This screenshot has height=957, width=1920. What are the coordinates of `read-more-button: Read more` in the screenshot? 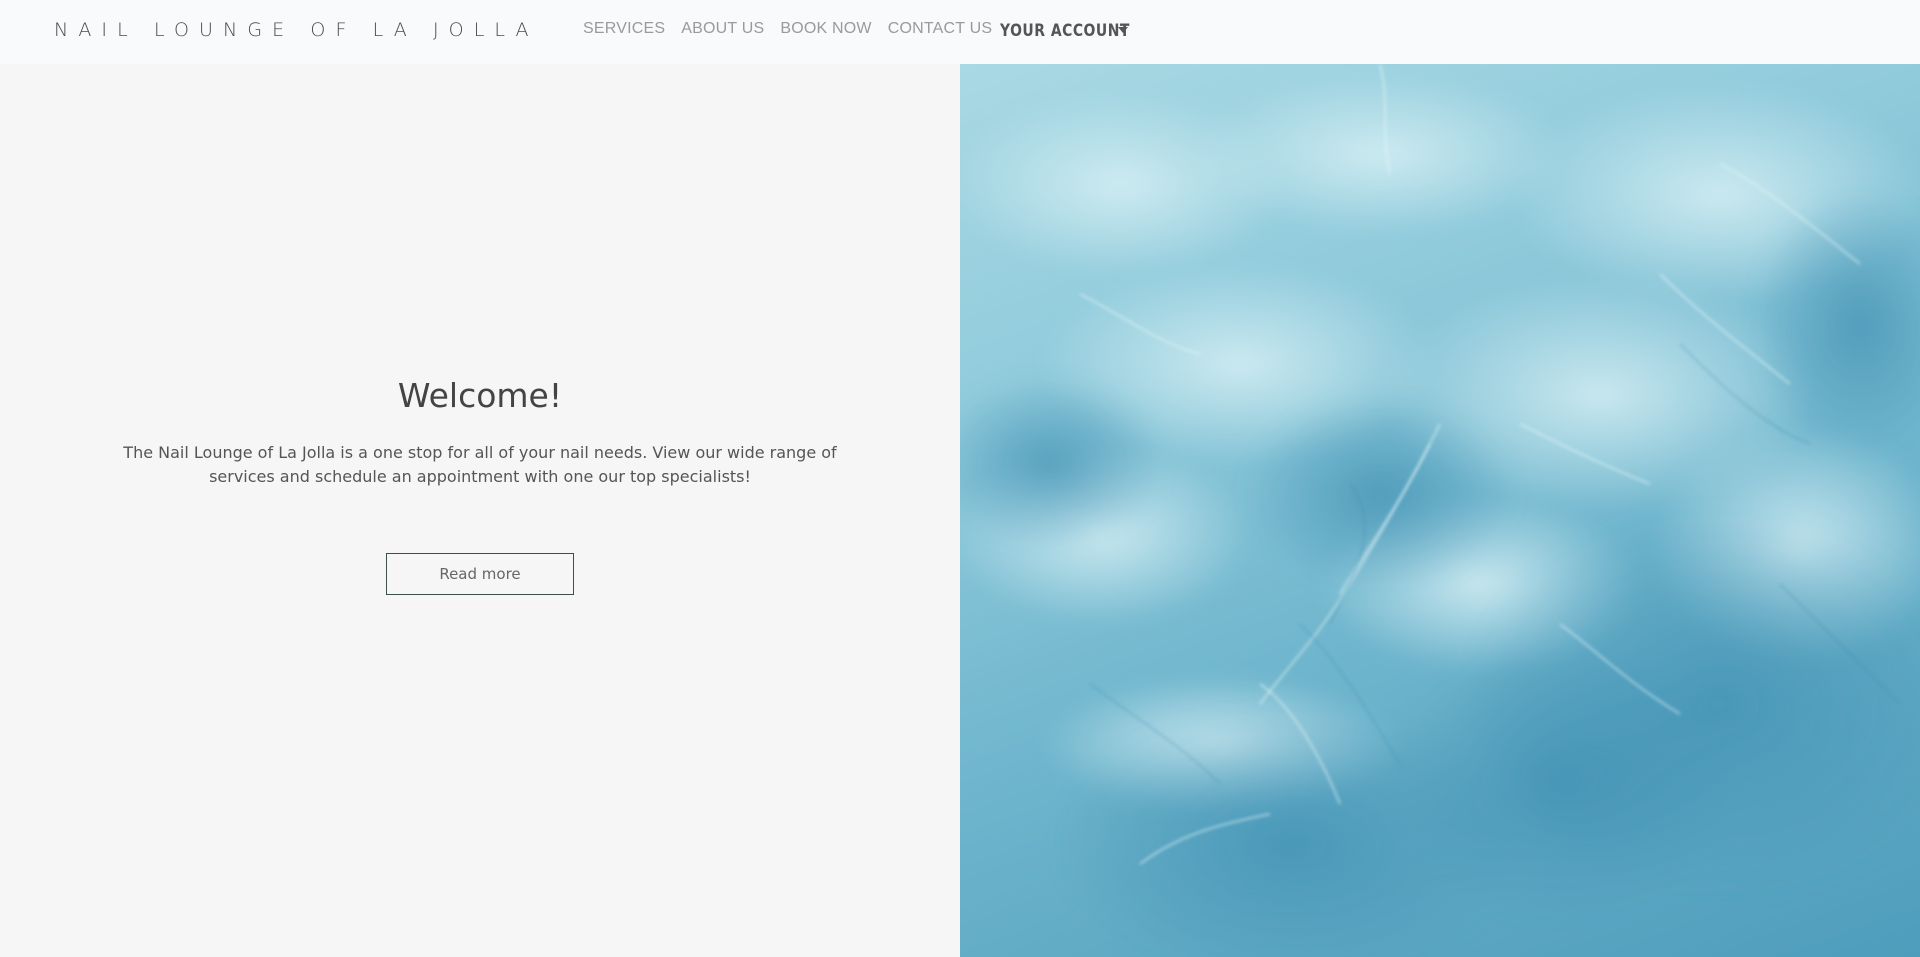 It's located at (480, 574).